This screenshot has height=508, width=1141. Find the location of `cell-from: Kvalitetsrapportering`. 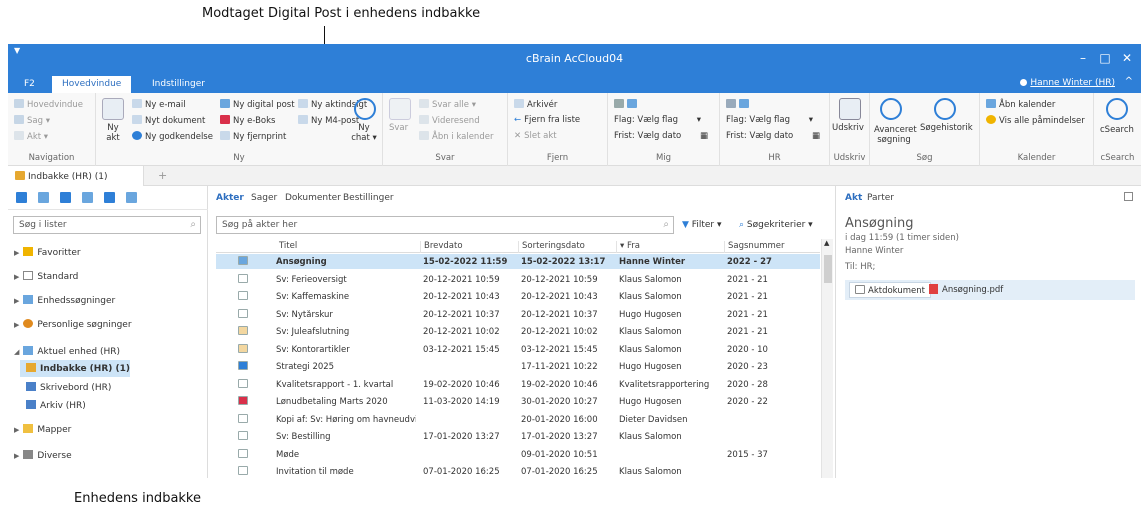

cell-from: Kvalitetsrapportering is located at coordinates (664, 384).